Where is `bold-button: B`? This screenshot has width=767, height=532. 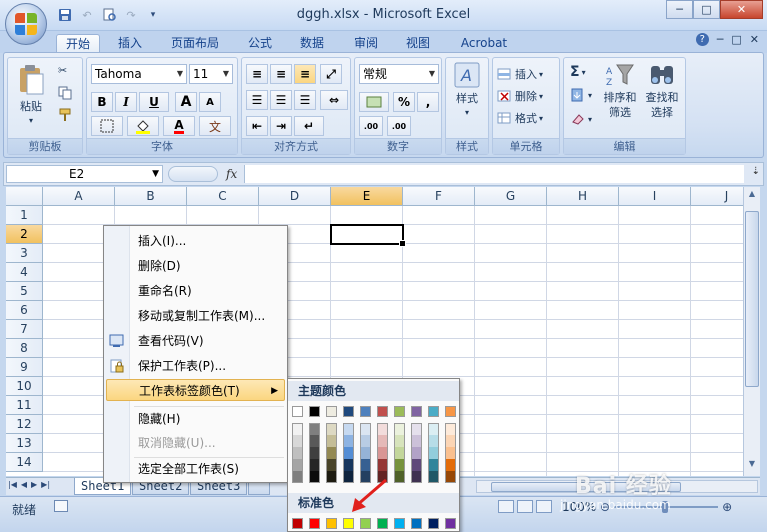 bold-button: B is located at coordinates (102, 102).